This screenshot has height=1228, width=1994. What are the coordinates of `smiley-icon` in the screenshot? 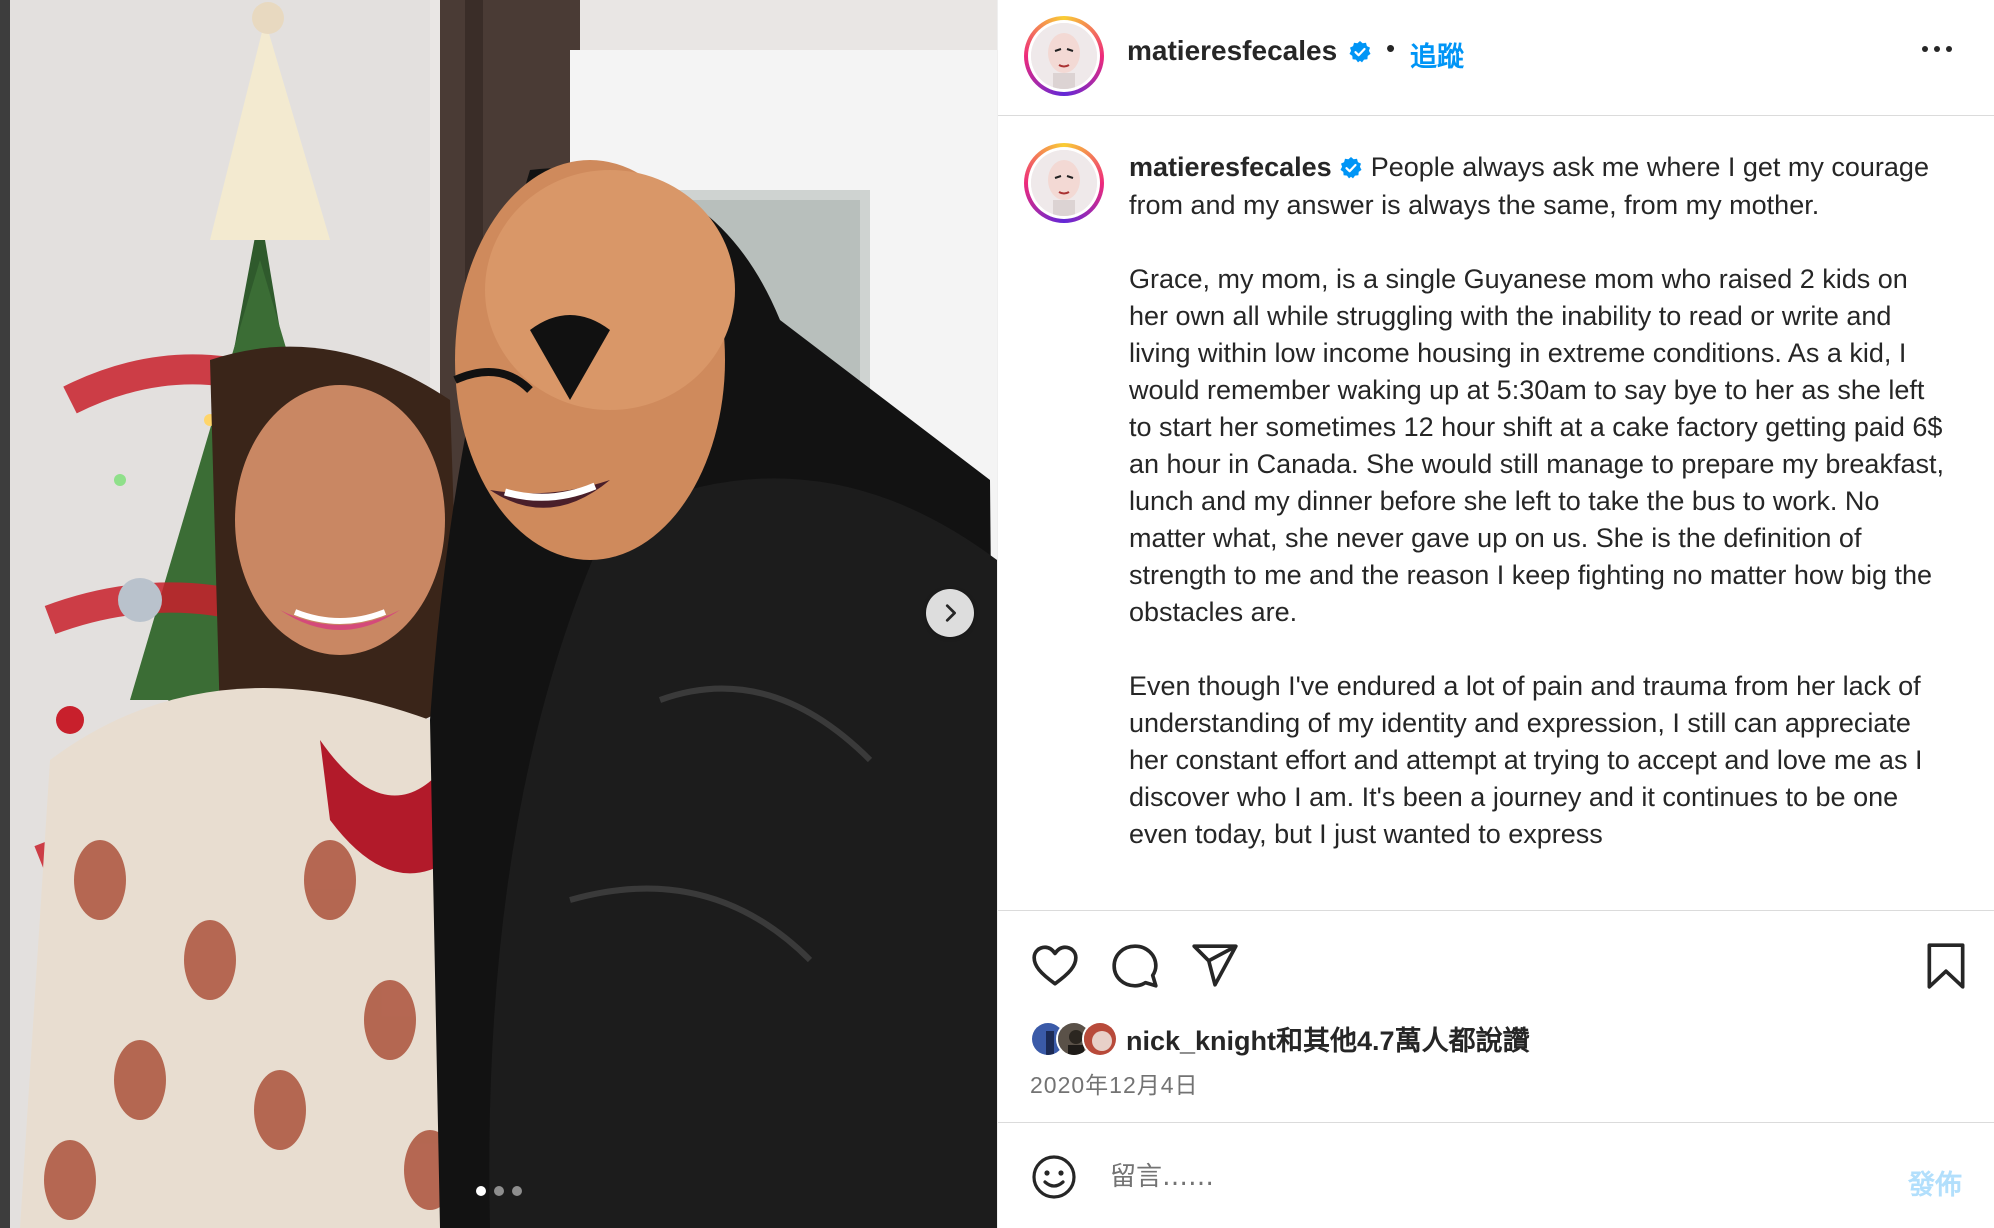 It's located at (1054, 1177).